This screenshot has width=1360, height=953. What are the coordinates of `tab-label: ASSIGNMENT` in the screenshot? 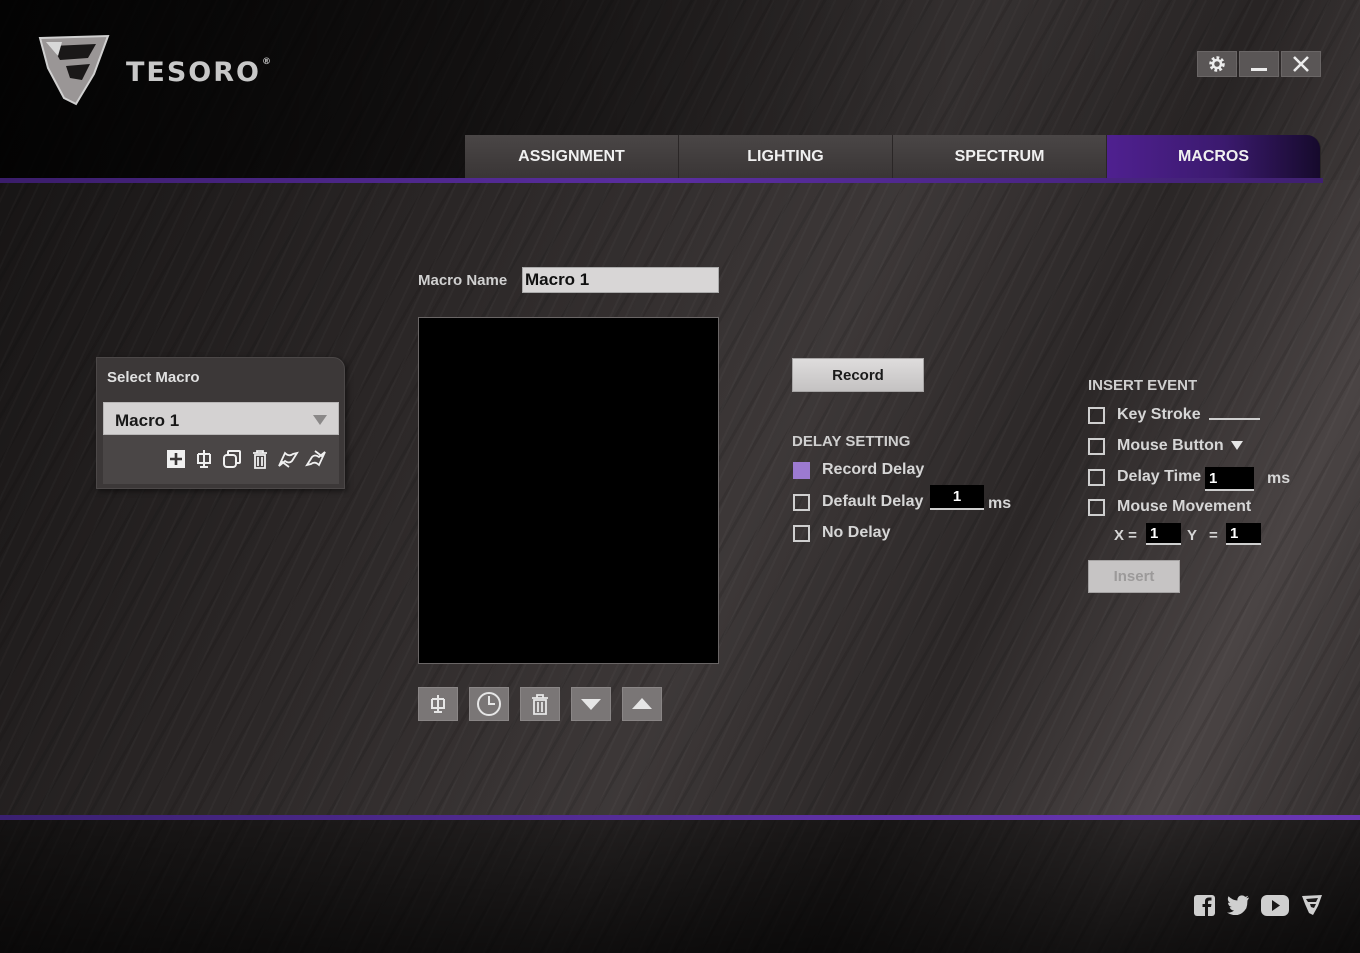 It's located at (571, 156).